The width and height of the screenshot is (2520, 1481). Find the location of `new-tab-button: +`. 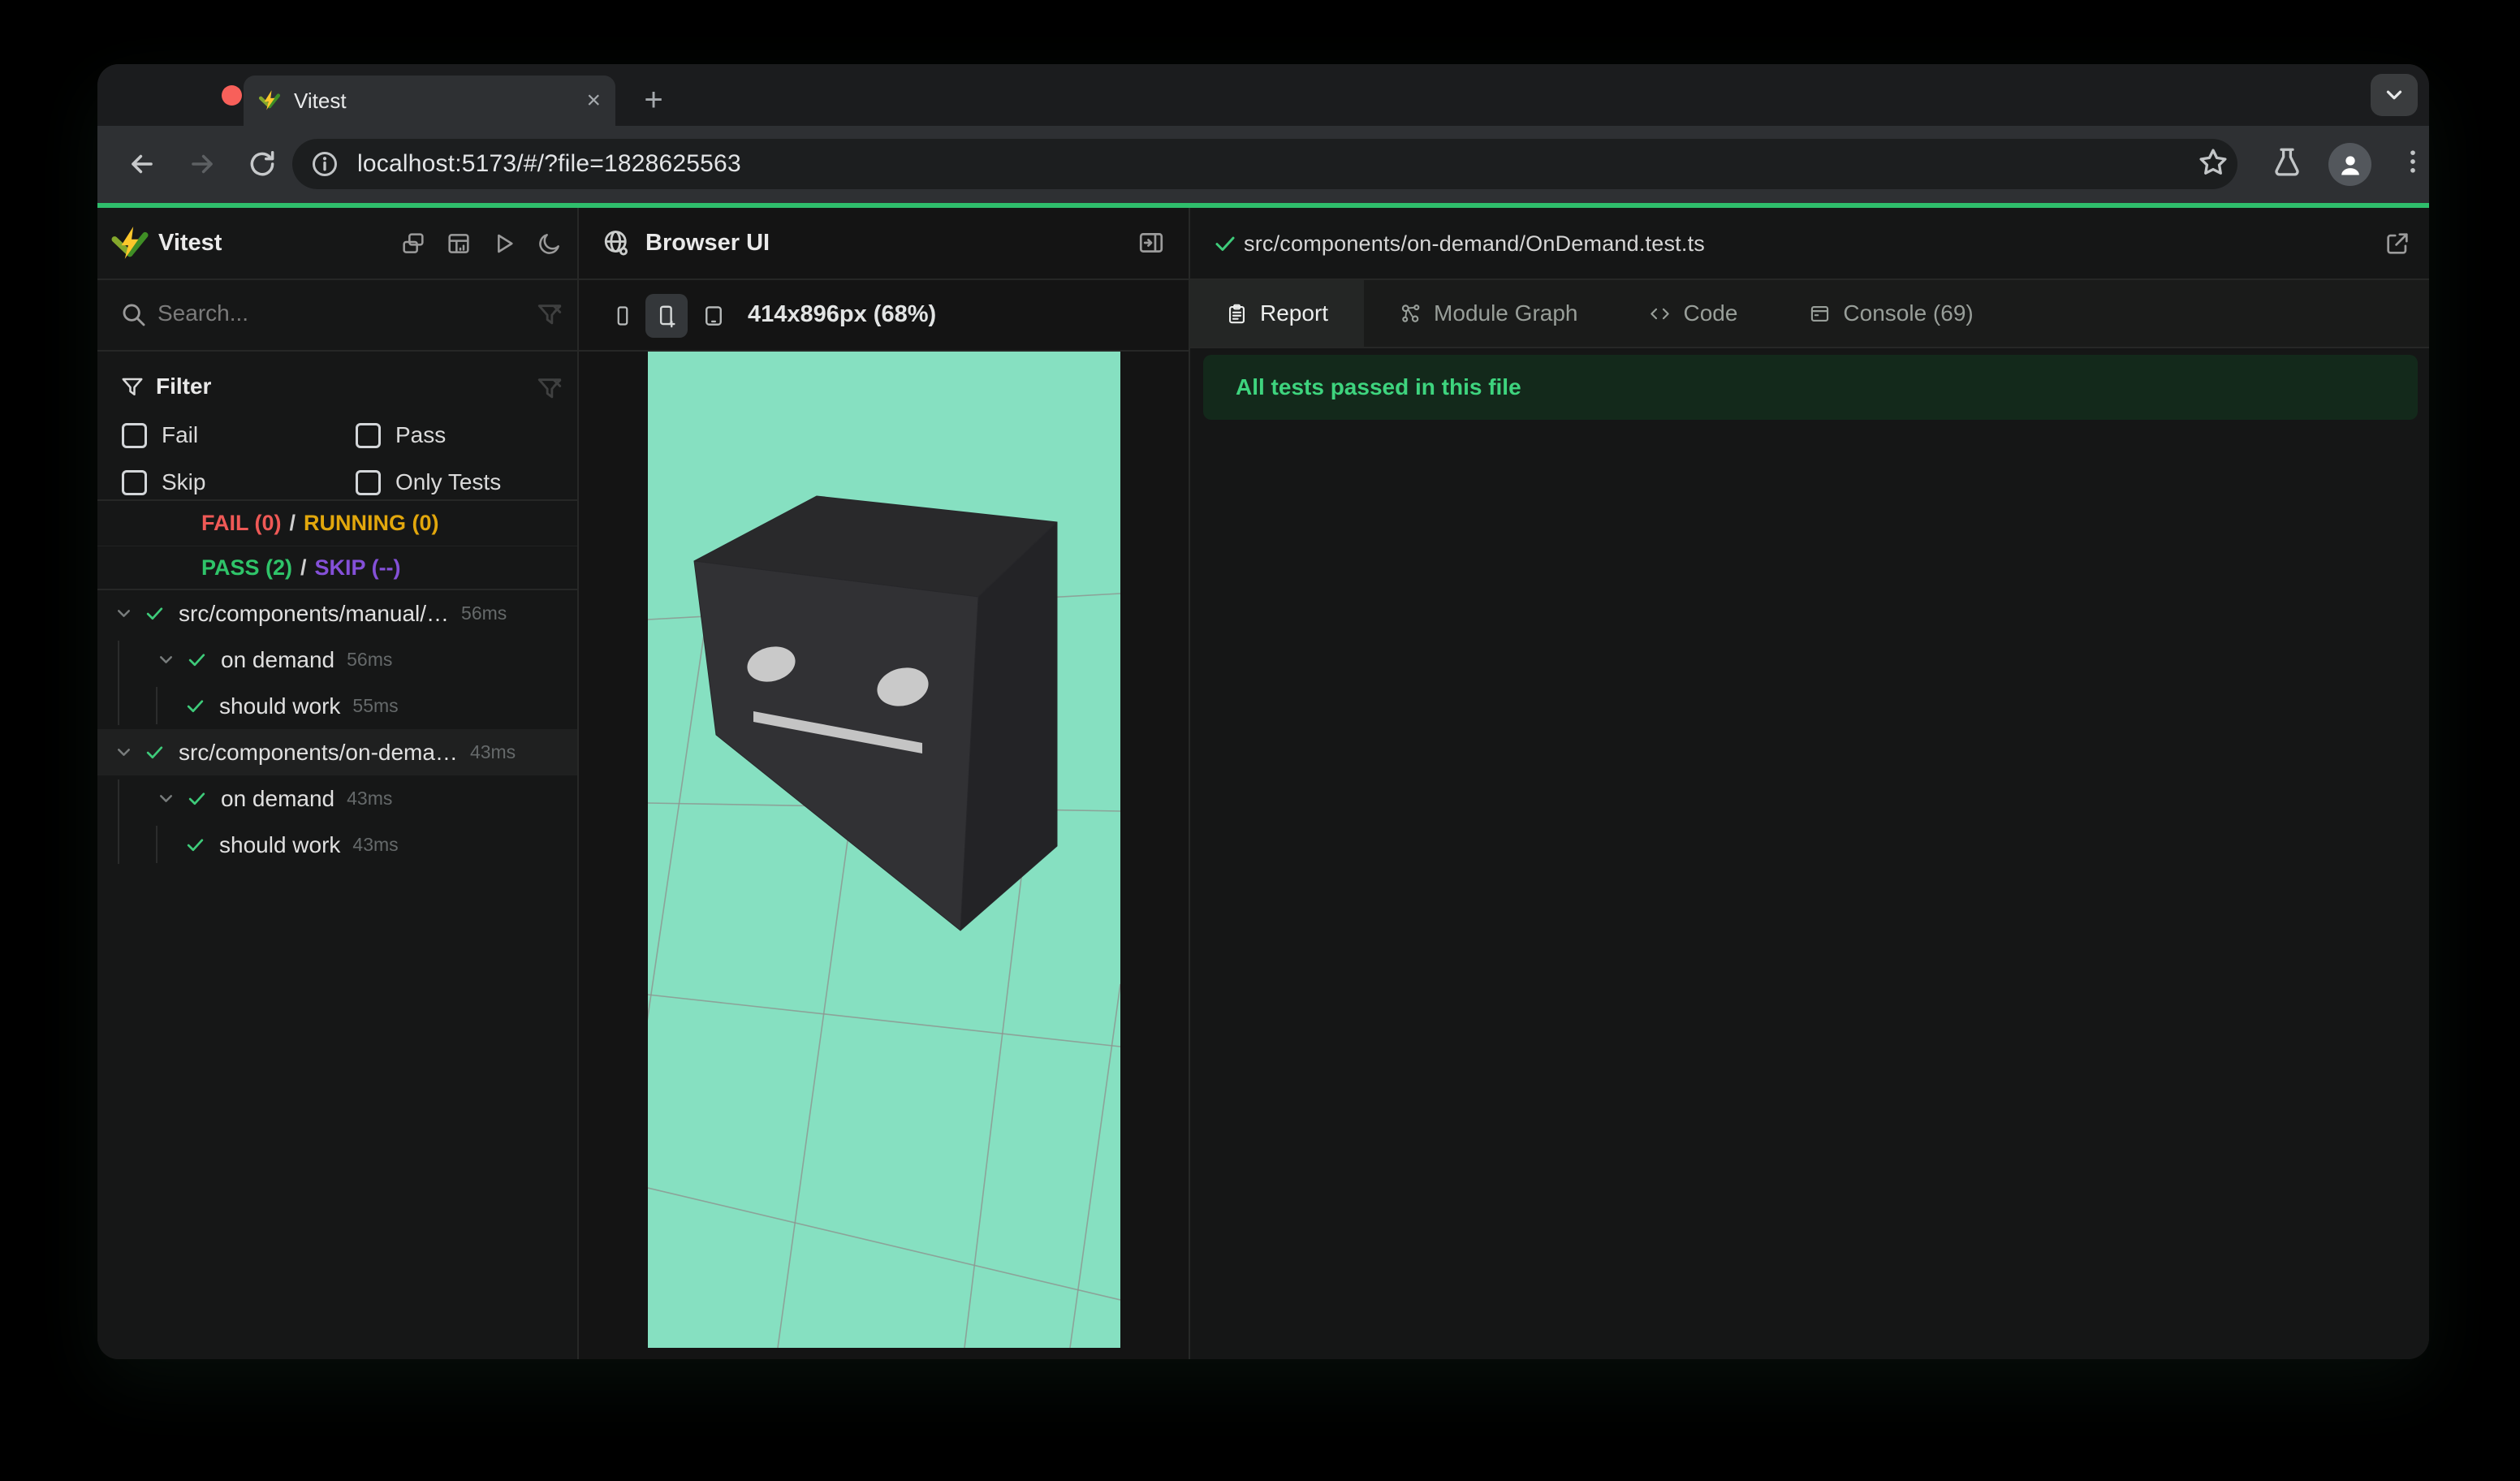

new-tab-button: + is located at coordinates (653, 100).